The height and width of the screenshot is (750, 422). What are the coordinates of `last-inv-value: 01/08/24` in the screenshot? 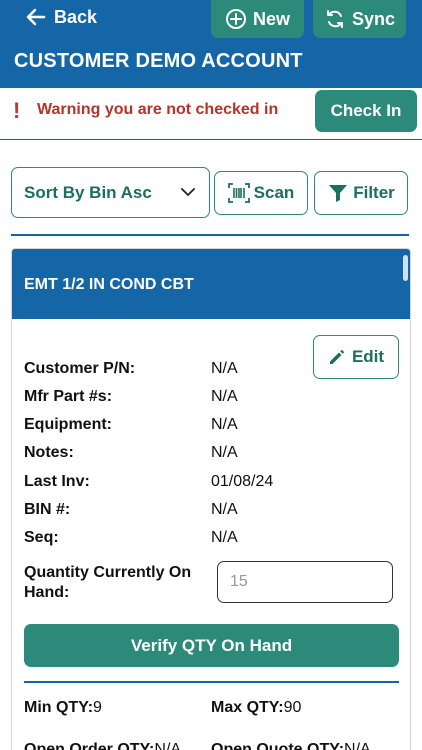 It's located at (242, 481).